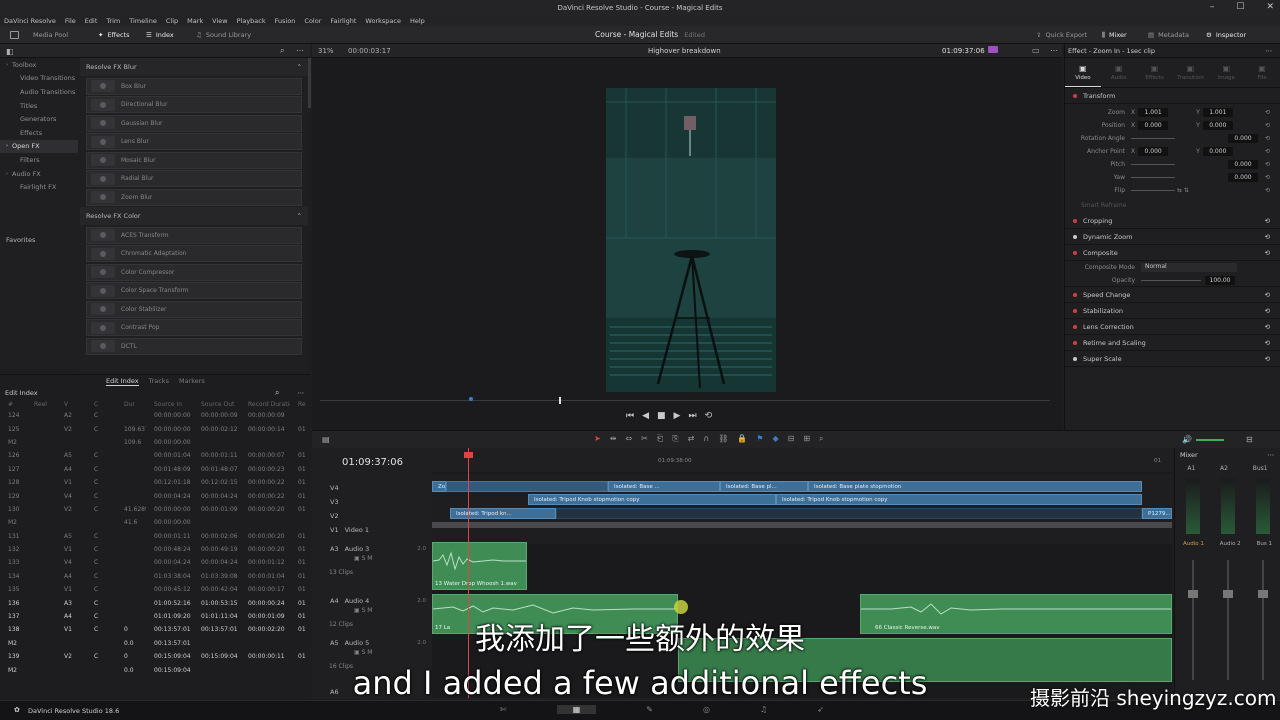  What do you see at coordinates (993, 49) in the screenshot?
I see `viewer-options-icon` at bounding box center [993, 49].